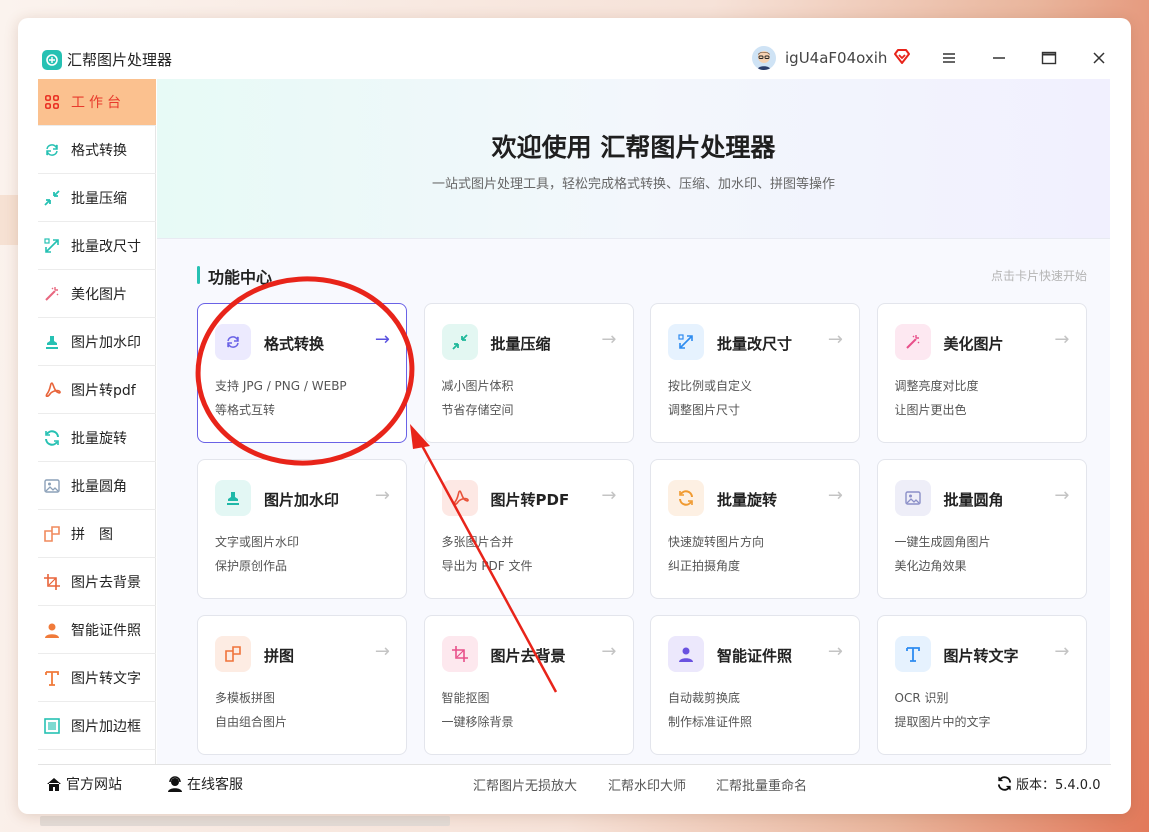 Image resolution: width=1149 pixels, height=832 pixels. What do you see at coordinates (302, 500) in the screenshot?
I see `card-title: 图片加水印` at bounding box center [302, 500].